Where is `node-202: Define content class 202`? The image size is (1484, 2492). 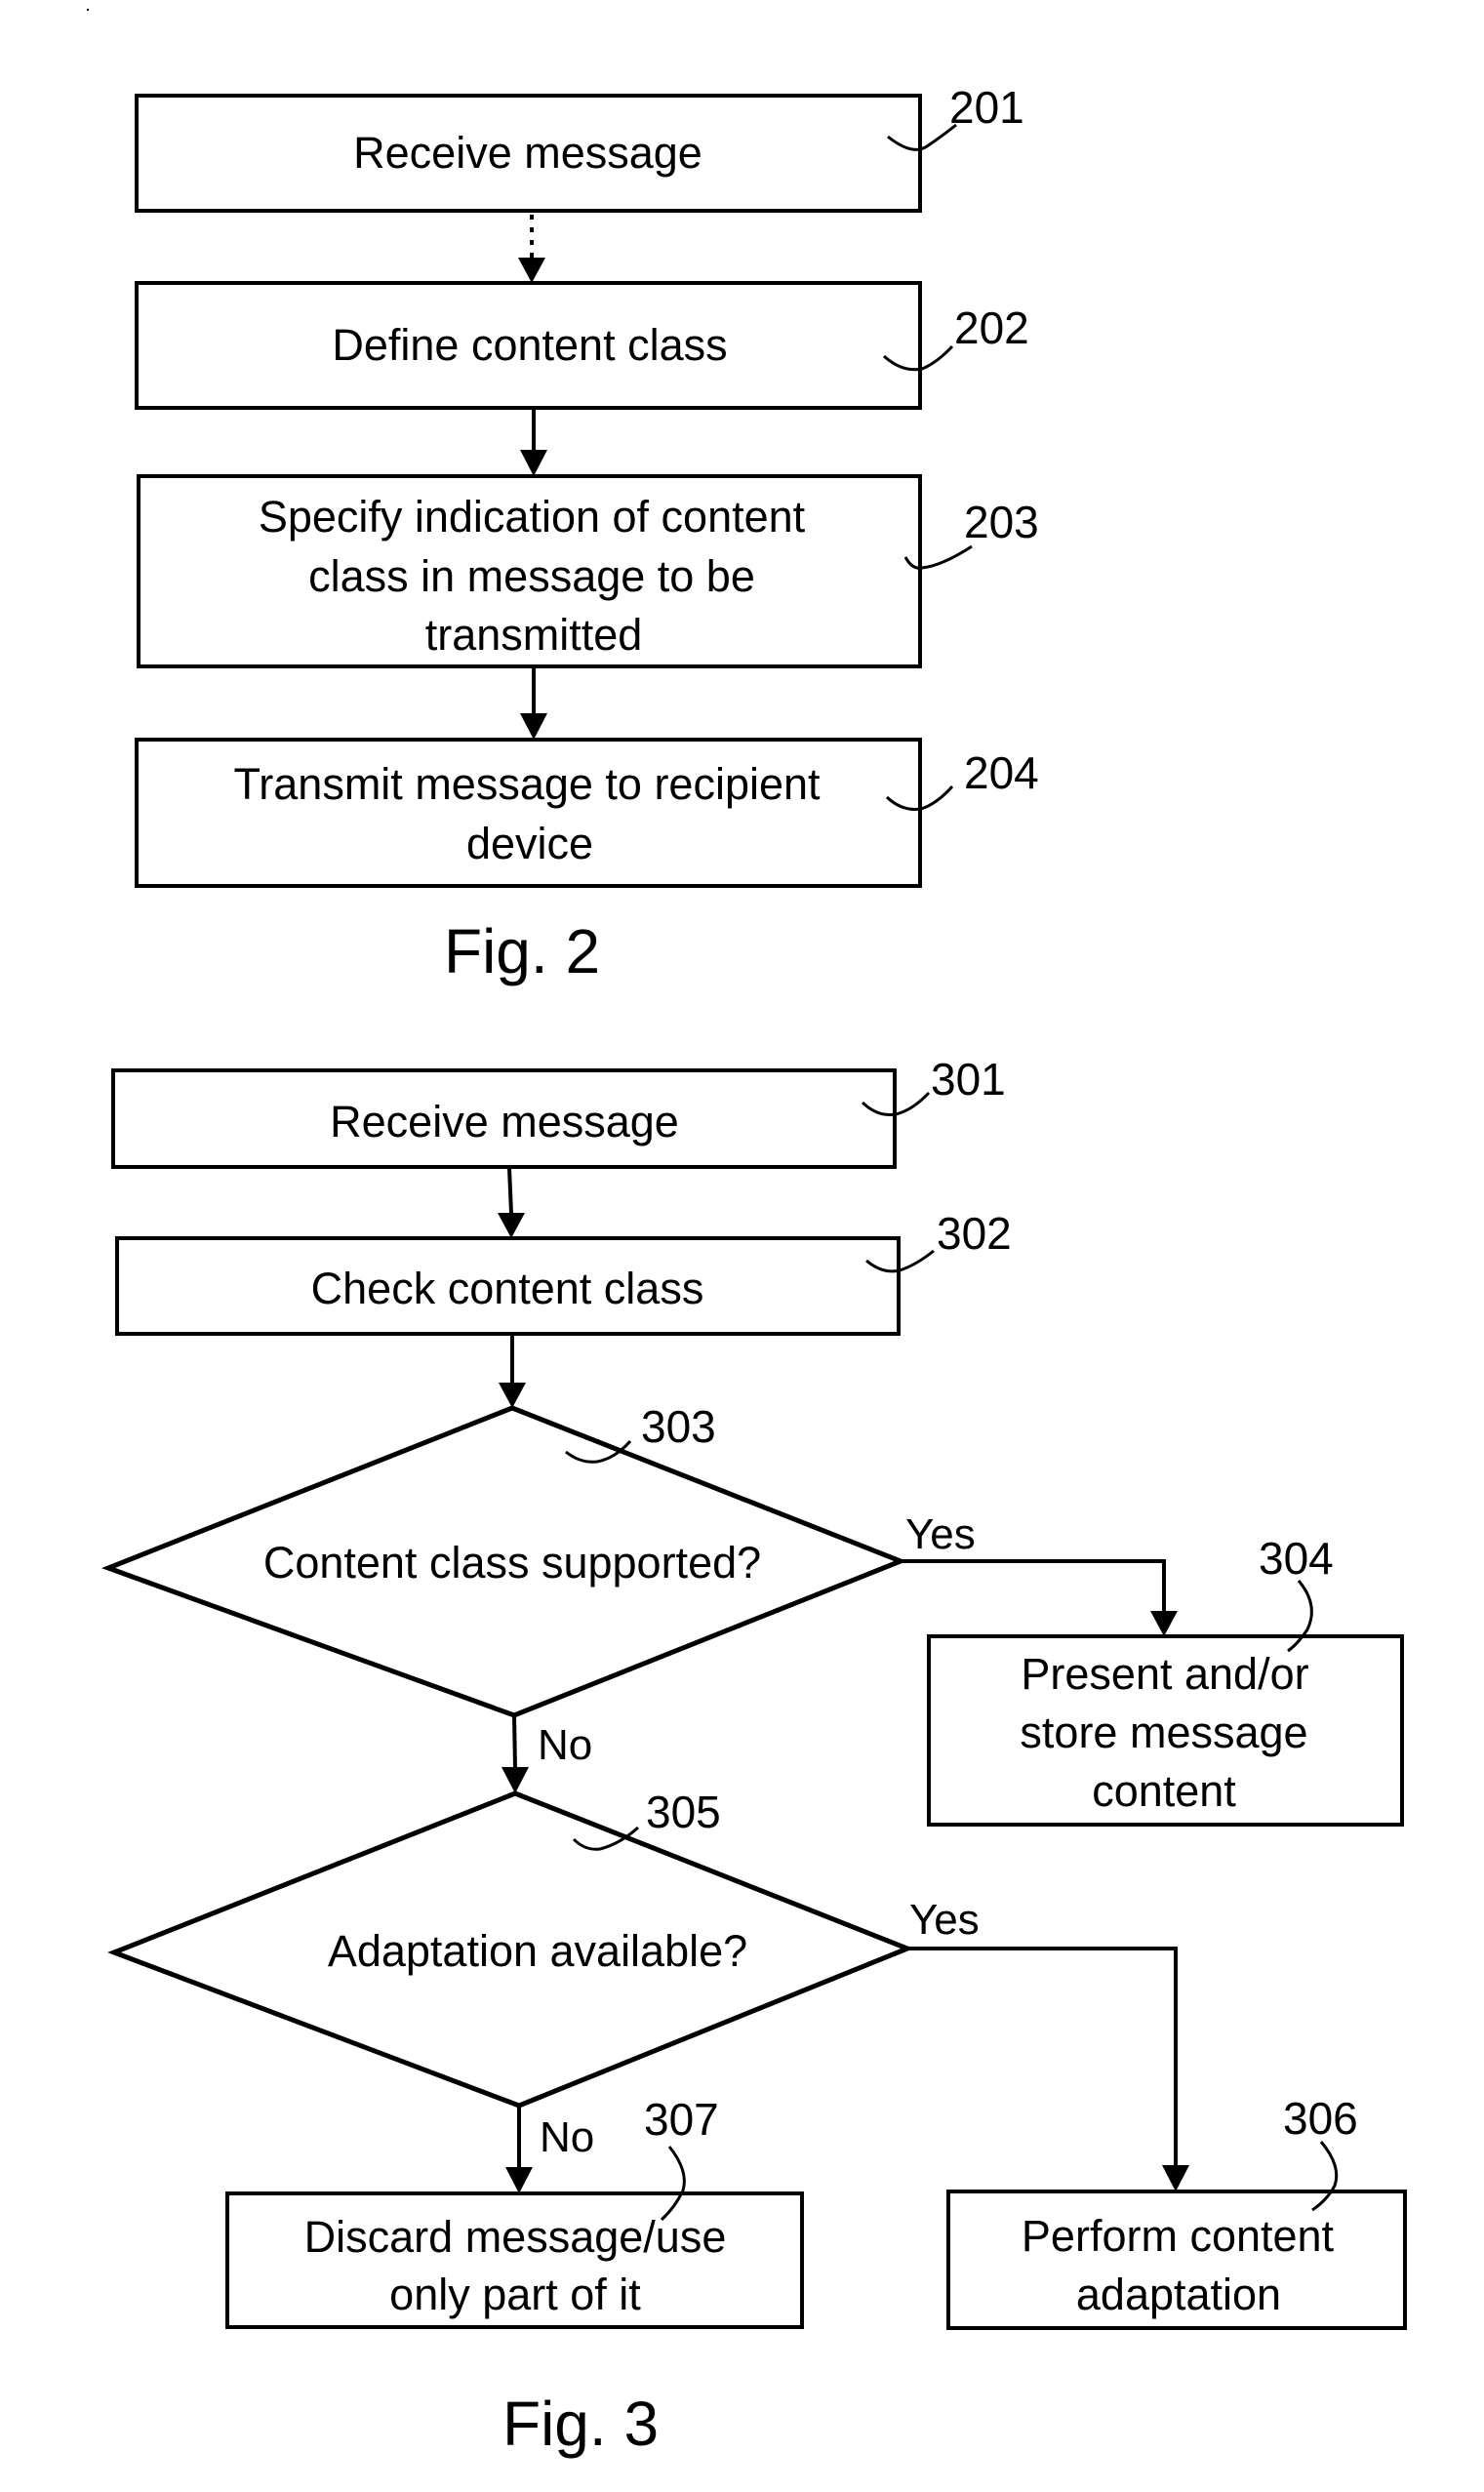
node-202: Define content class 202 is located at coordinates (582, 345).